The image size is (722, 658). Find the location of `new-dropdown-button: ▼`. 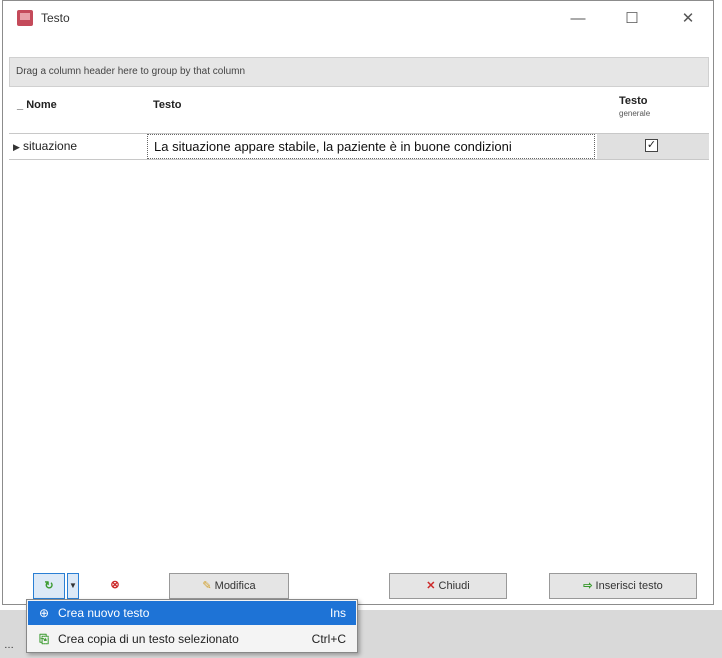

new-dropdown-button: ▼ is located at coordinates (73, 586).